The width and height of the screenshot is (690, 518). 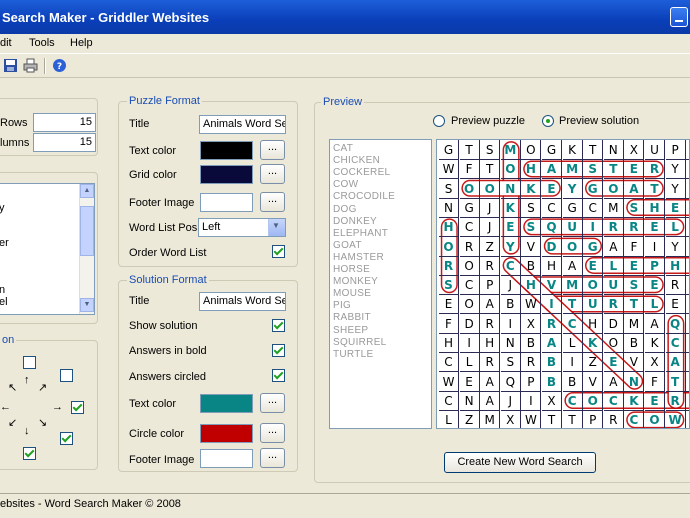 What do you see at coordinates (29, 362) in the screenshot?
I see `direction-up-checkbox` at bounding box center [29, 362].